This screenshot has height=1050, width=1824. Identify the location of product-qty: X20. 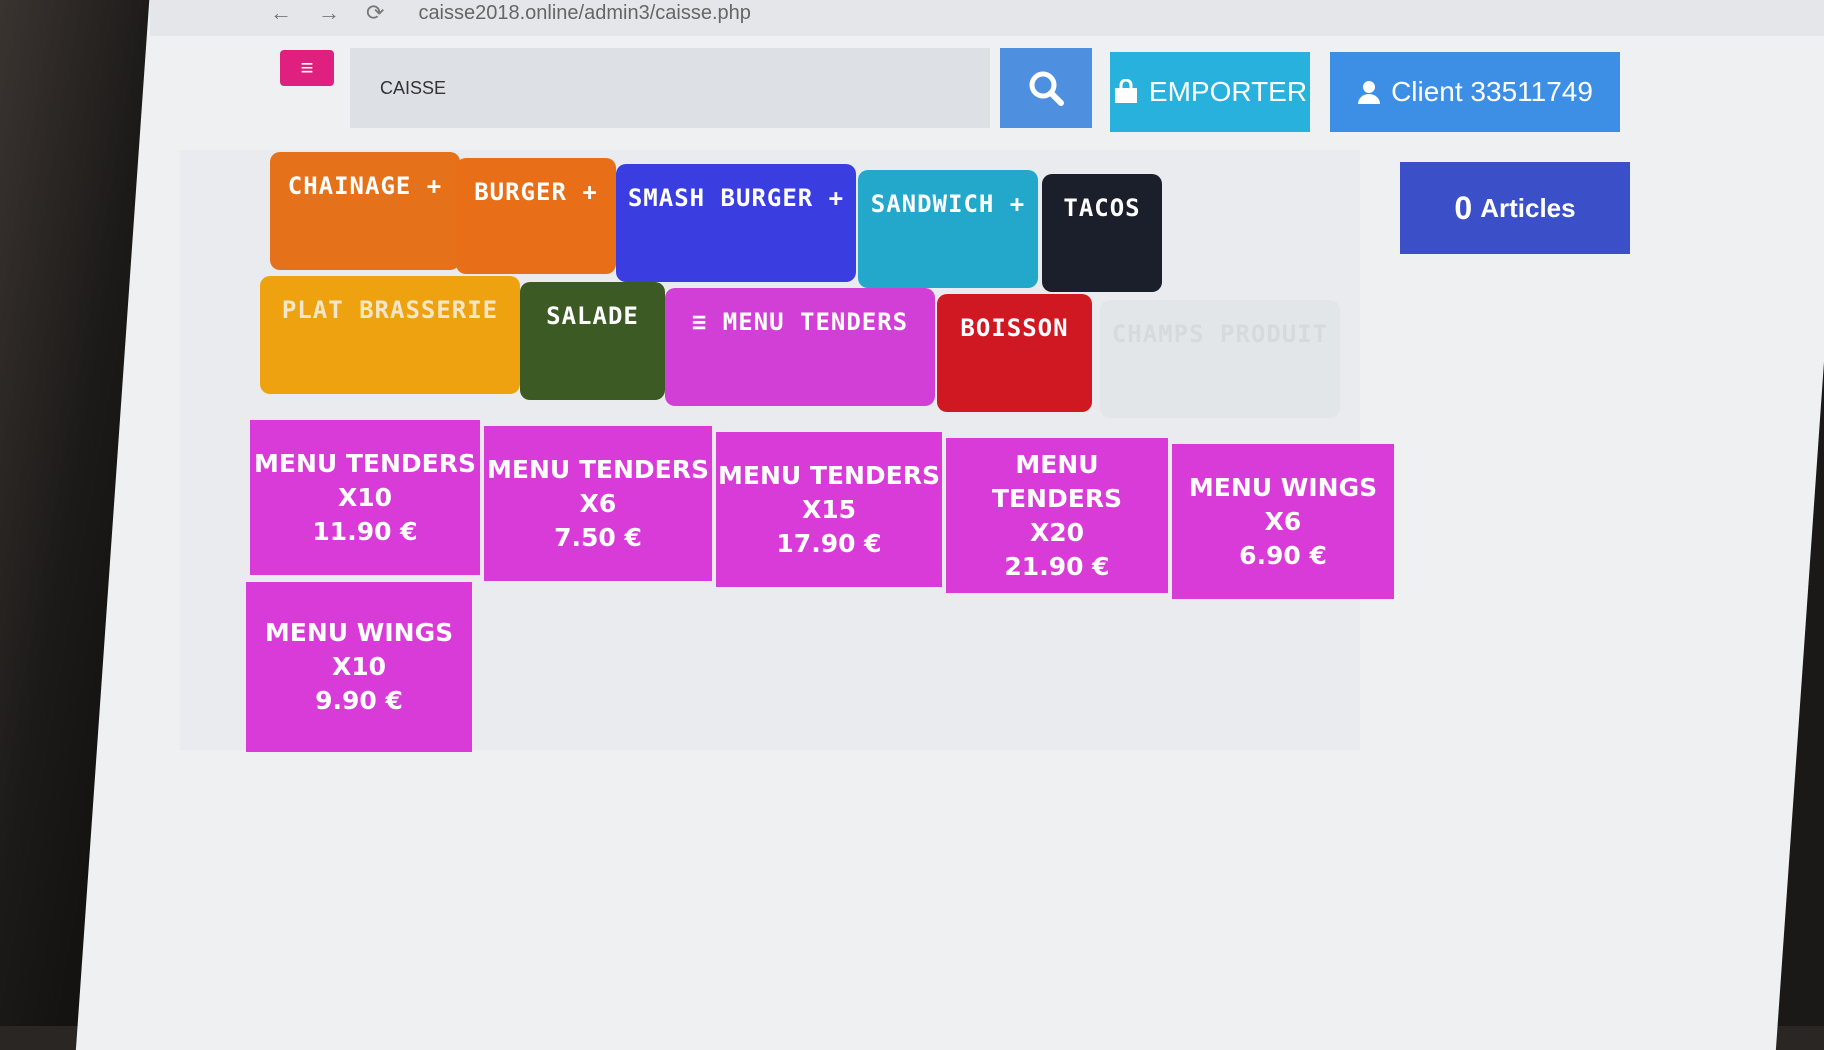
(1057, 532).